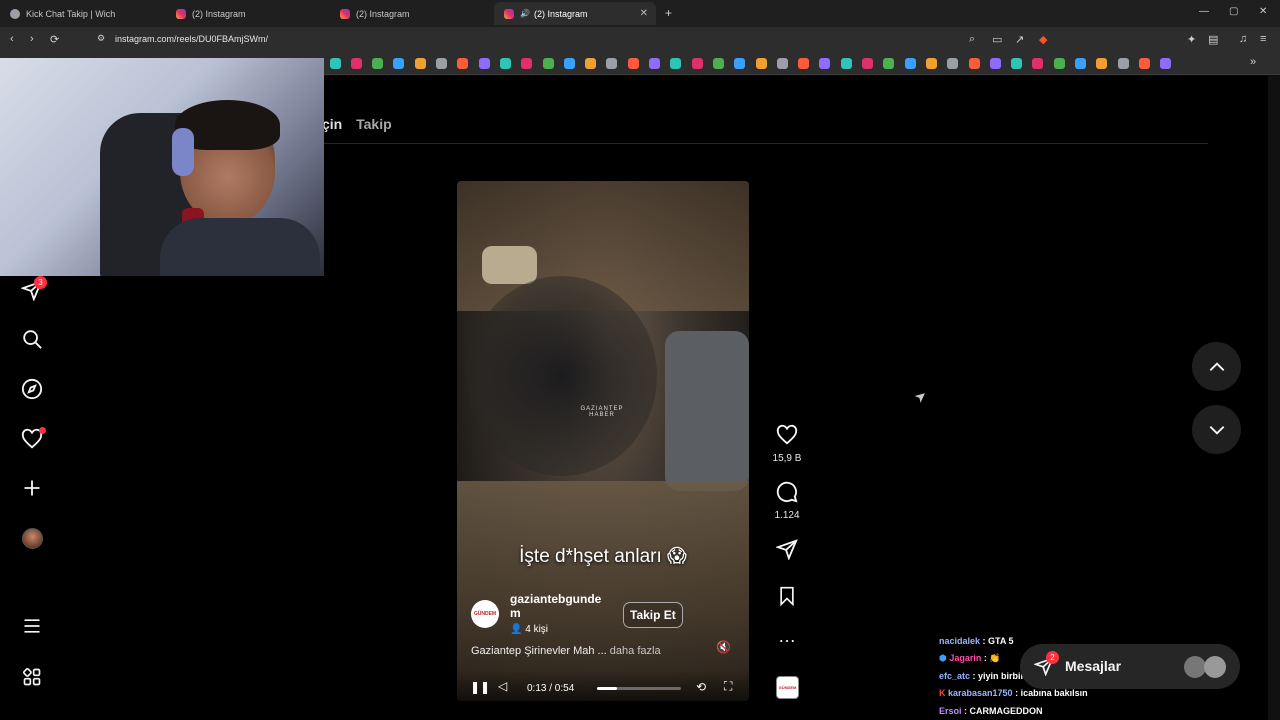  I want to click on more-menu-icon, so click(32, 626).